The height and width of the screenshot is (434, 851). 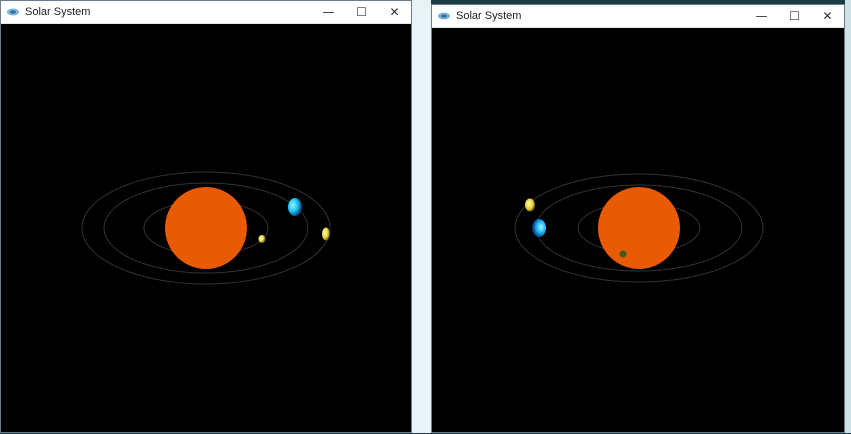 What do you see at coordinates (539, 228) in the screenshot?
I see `planet-blue` at bounding box center [539, 228].